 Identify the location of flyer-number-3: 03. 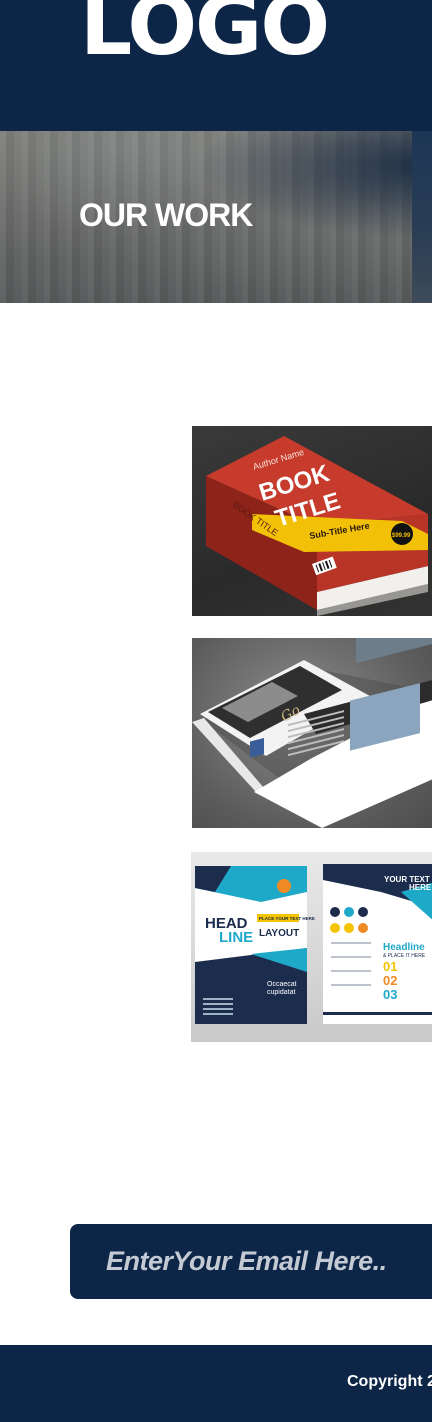
(390, 994).